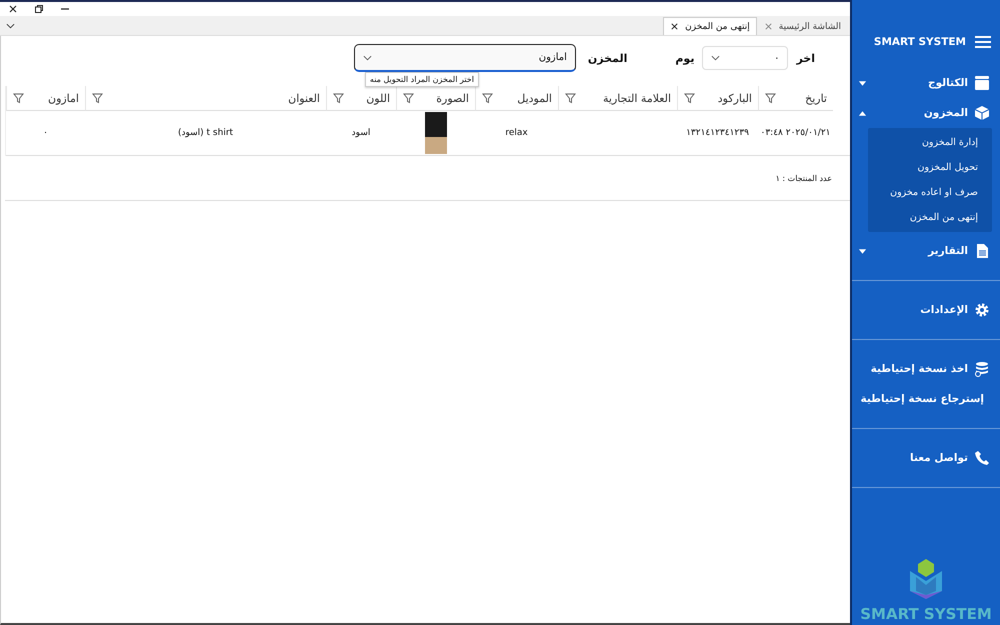  Describe the element at coordinates (926, 399) in the screenshot. I see `sidebar-item: إسترجاع نسخة إحتياطية` at that location.